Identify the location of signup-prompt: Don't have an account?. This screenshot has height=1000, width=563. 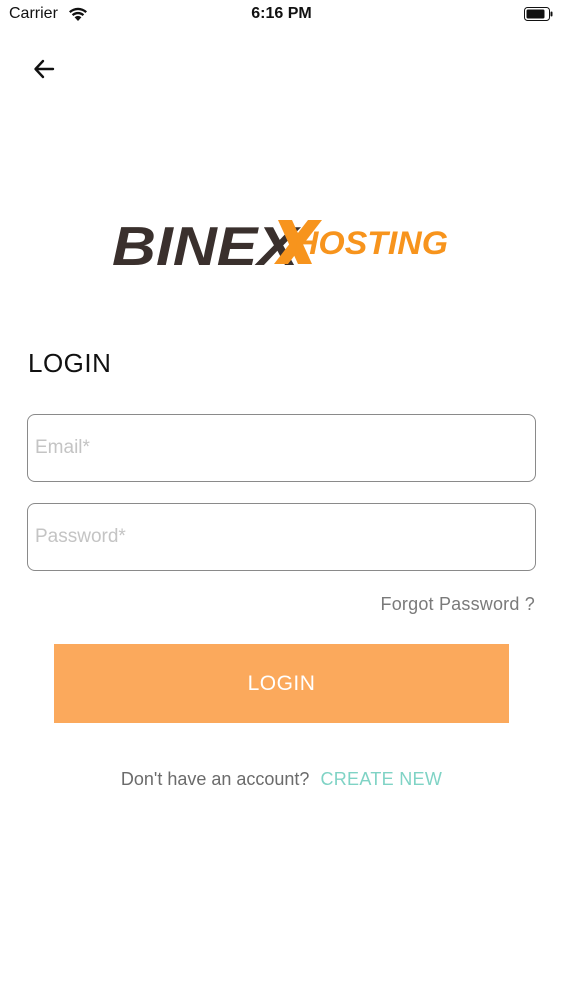
(215, 779).